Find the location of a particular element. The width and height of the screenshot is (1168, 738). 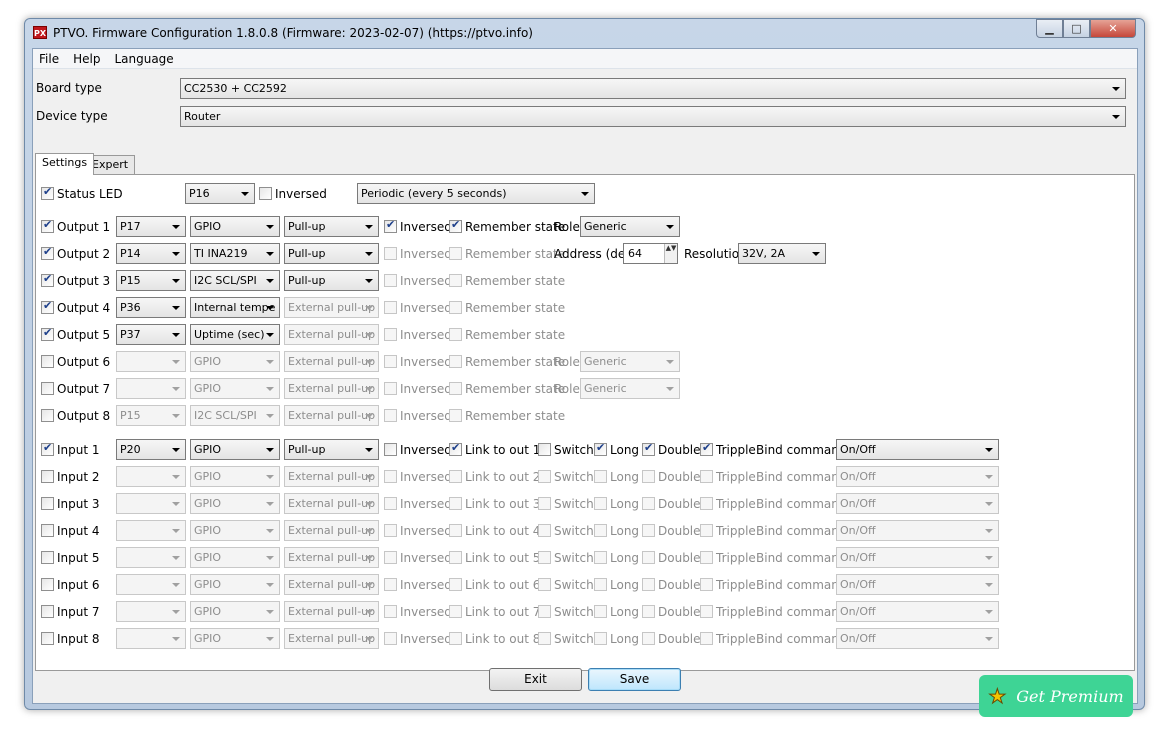

output-7-pull-select: External pull-up is located at coordinates (331, 388).